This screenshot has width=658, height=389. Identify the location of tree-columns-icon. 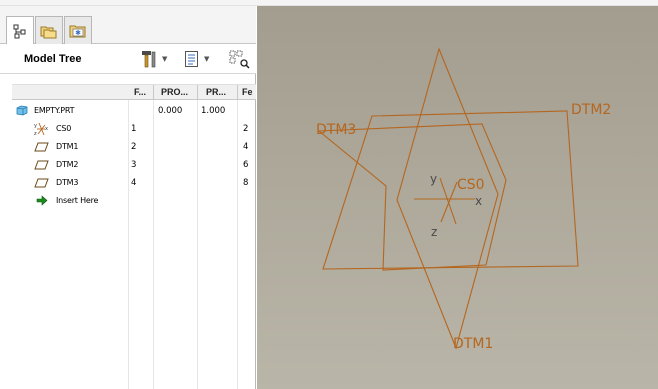
(239, 59).